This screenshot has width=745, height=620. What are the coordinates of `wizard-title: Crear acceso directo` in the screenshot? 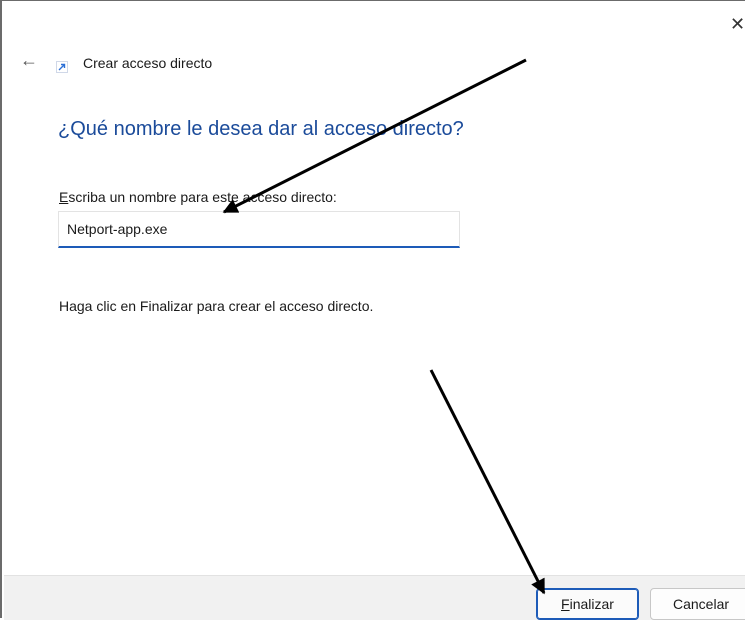 It's located at (148, 63).